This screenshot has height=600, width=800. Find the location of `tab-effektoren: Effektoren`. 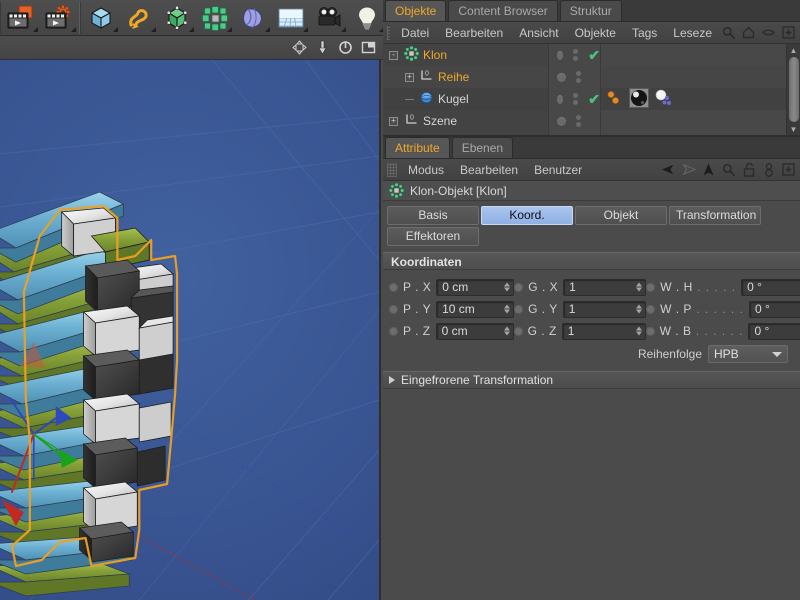

tab-effektoren: Effektoren is located at coordinates (433, 236).